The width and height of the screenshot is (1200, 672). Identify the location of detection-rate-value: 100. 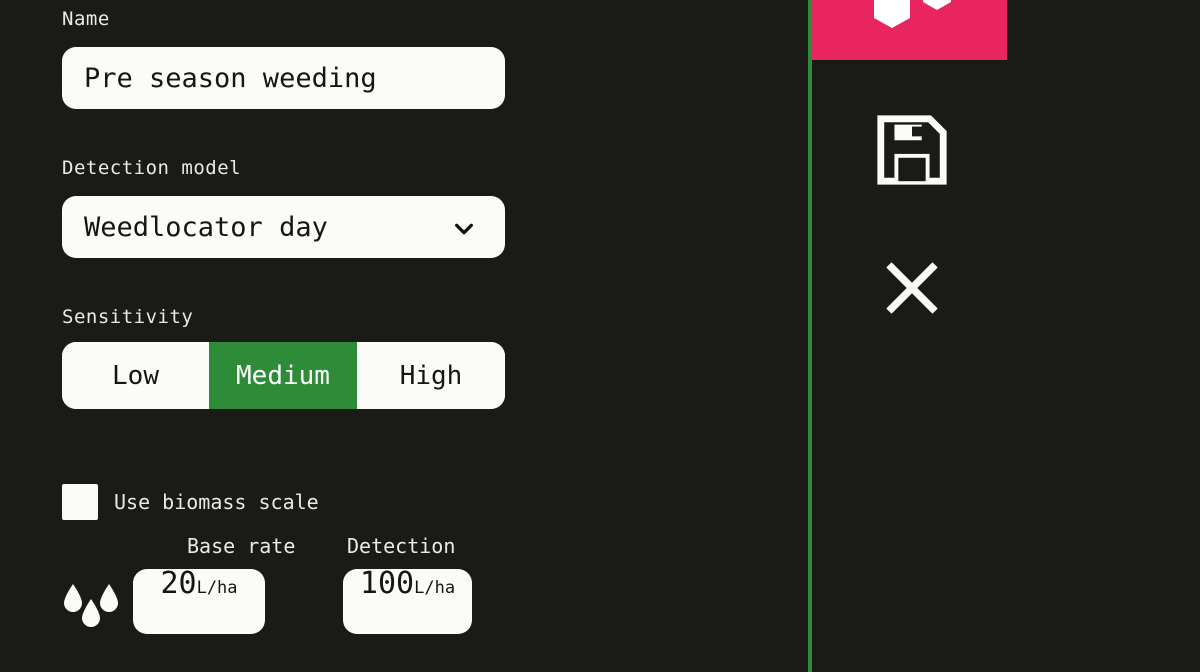
(387, 583).